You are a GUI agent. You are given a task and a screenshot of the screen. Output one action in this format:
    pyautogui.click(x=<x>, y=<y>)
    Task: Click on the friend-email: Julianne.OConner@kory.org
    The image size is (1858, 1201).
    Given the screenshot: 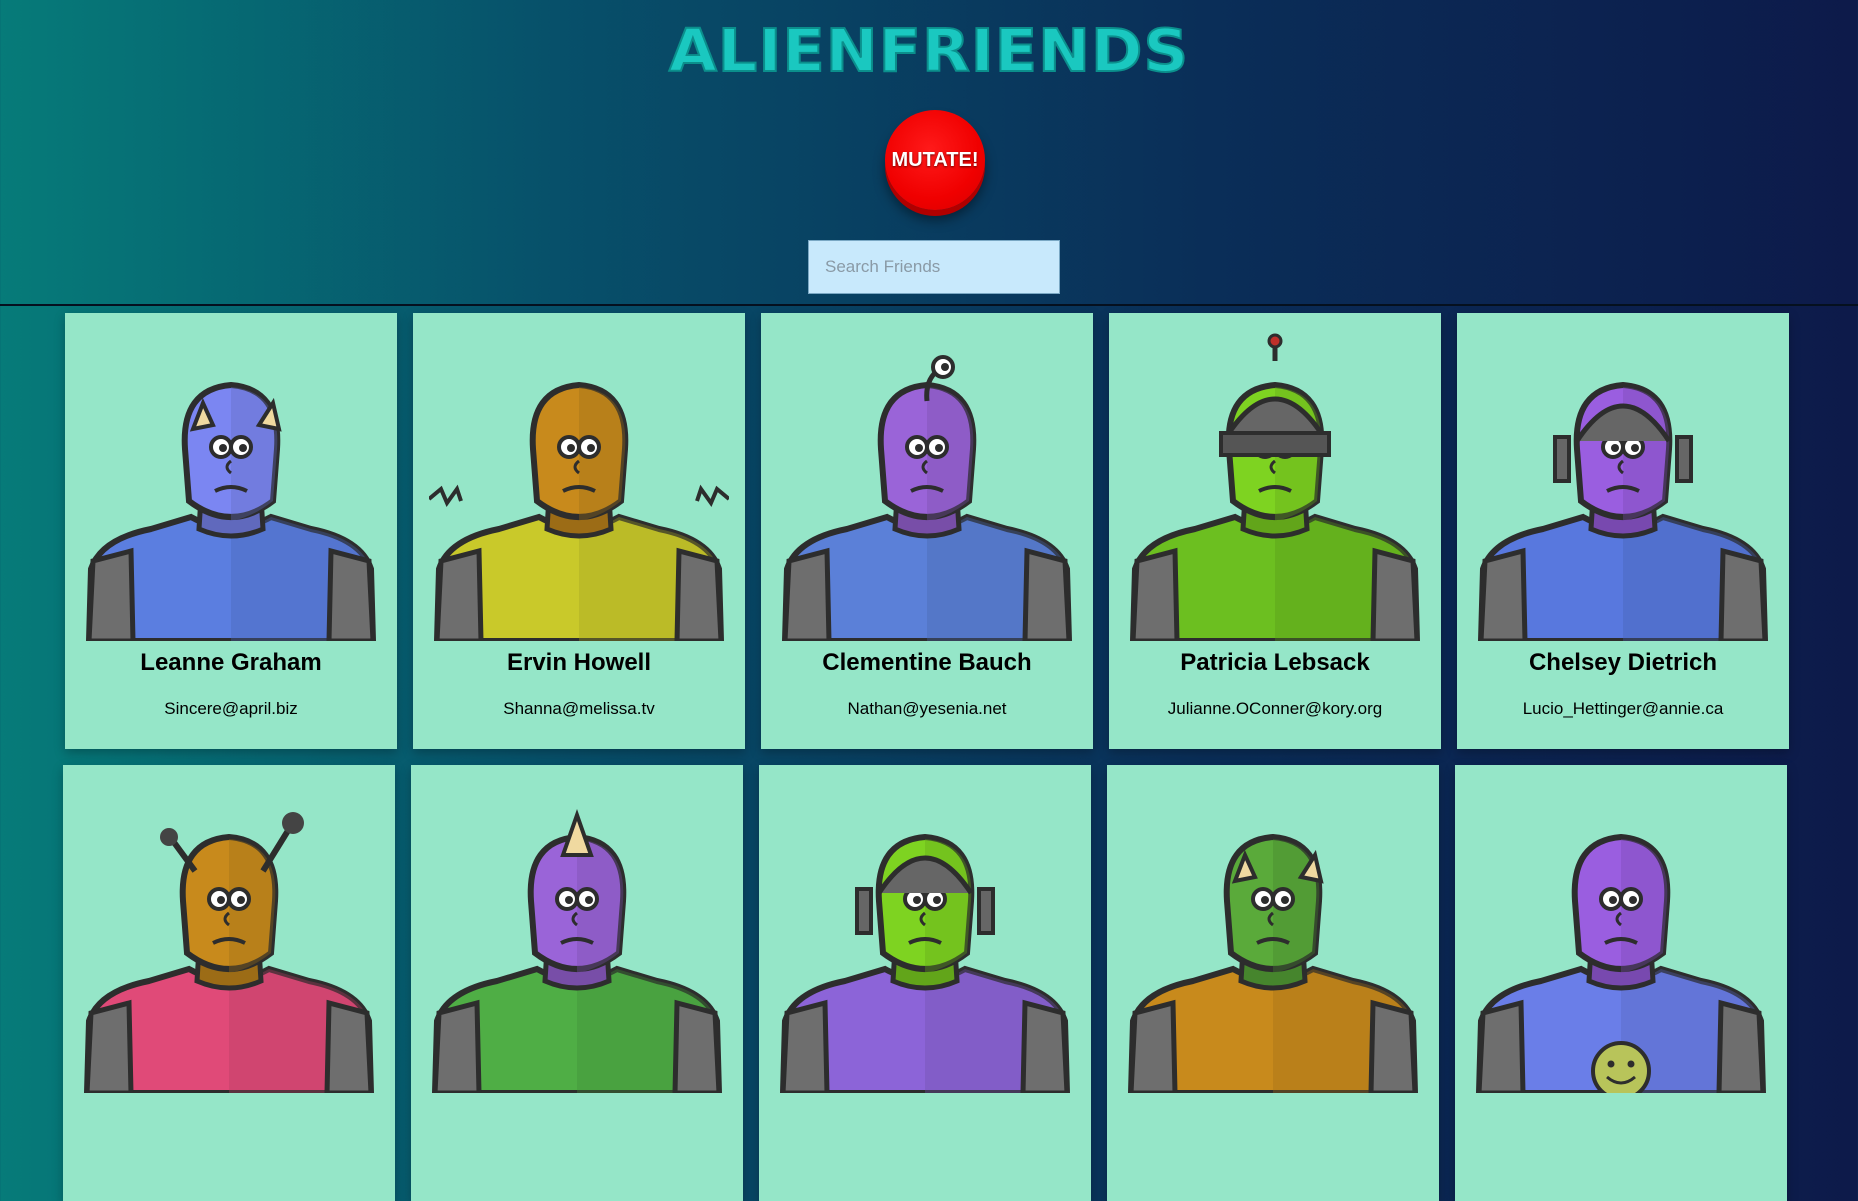 What is the action you would take?
    pyautogui.click(x=1275, y=708)
    